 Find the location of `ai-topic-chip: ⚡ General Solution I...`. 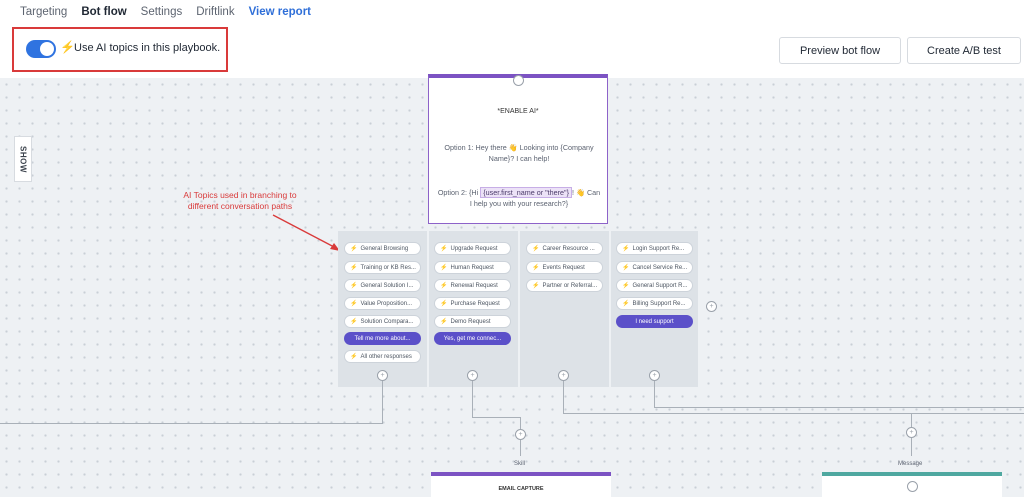

ai-topic-chip: ⚡ General Solution I... is located at coordinates (382, 285).